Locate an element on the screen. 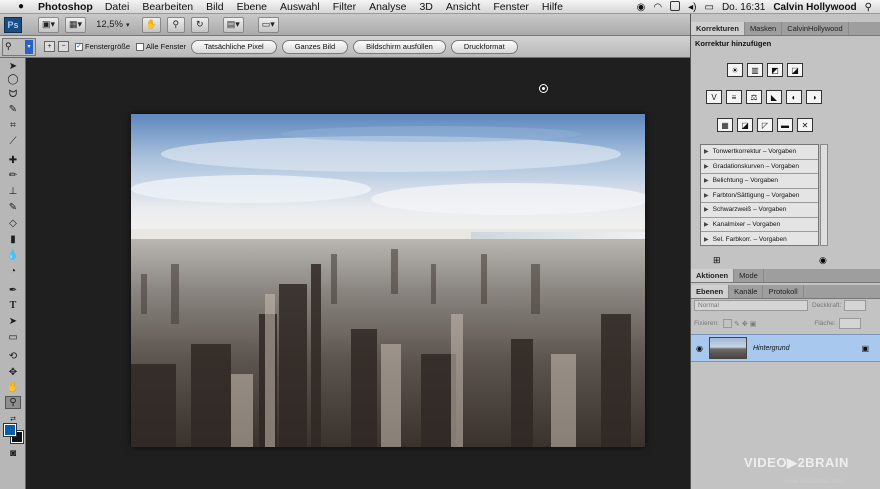 The height and width of the screenshot is (489, 880). fit-window-checkbox: ✓ Fenstergröße is located at coordinates (102, 46).